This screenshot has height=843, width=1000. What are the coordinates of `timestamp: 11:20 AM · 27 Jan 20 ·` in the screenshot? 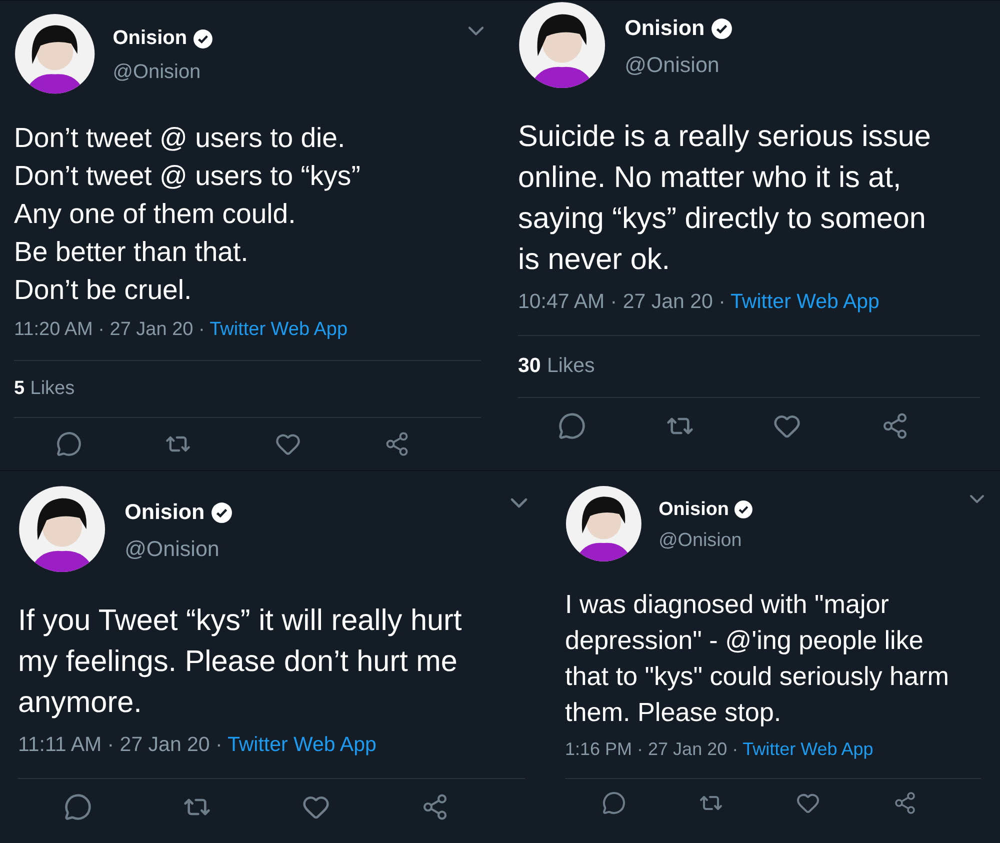 It's located at (109, 329).